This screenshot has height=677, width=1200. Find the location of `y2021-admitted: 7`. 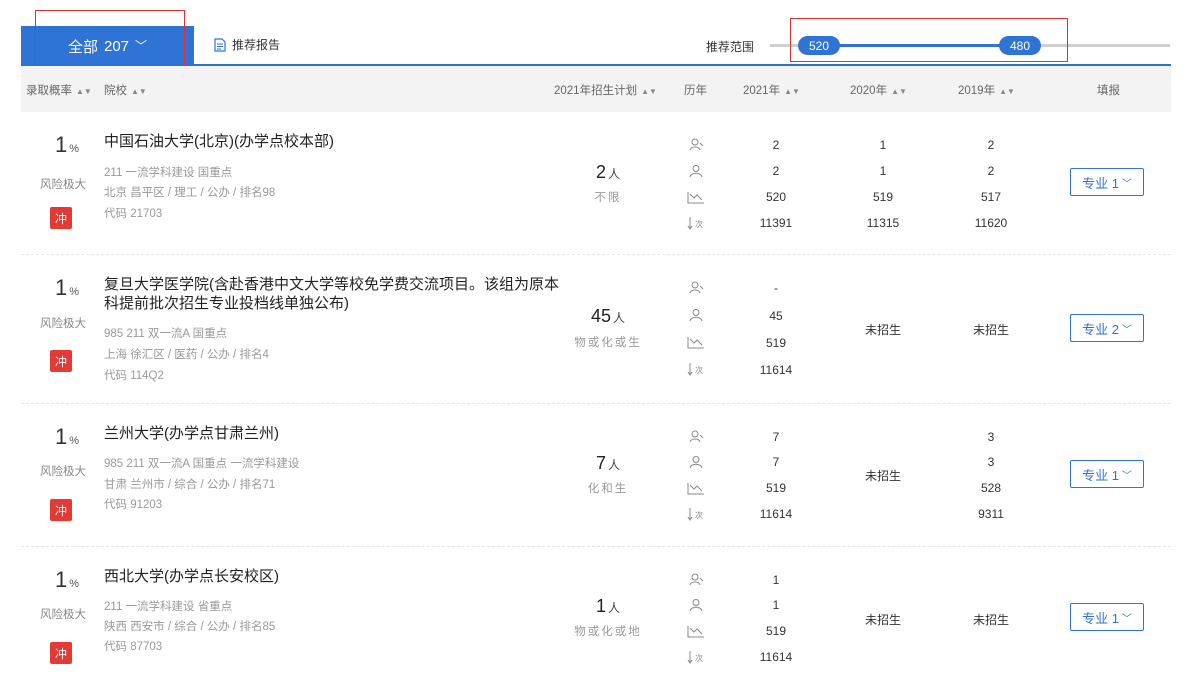

y2021-admitted: 7 is located at coordinates (776, 462).